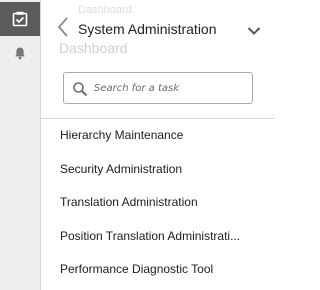  Describe the element at coordinates (158, 170) in the screenshot. I see `task-security-administration: Security Administration` at that location.